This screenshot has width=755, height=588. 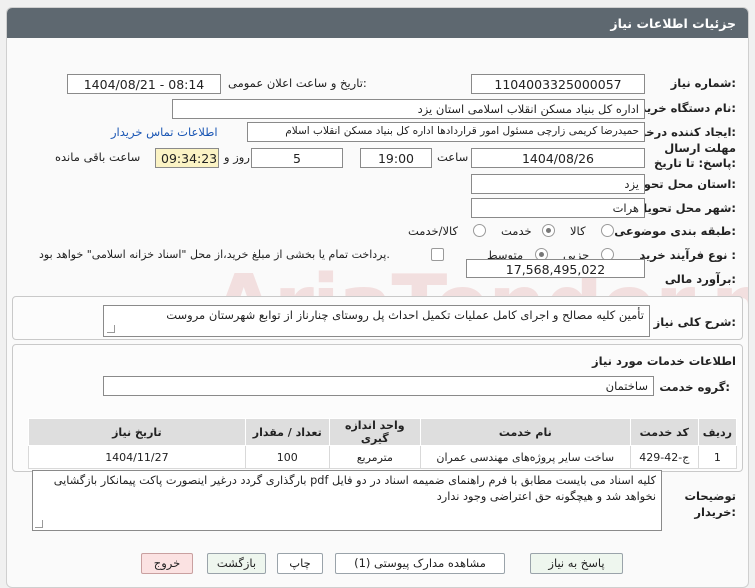 I want to click on buyer-contact-link: اطلاعات تماس خریدار, so click(x=164, y=132).